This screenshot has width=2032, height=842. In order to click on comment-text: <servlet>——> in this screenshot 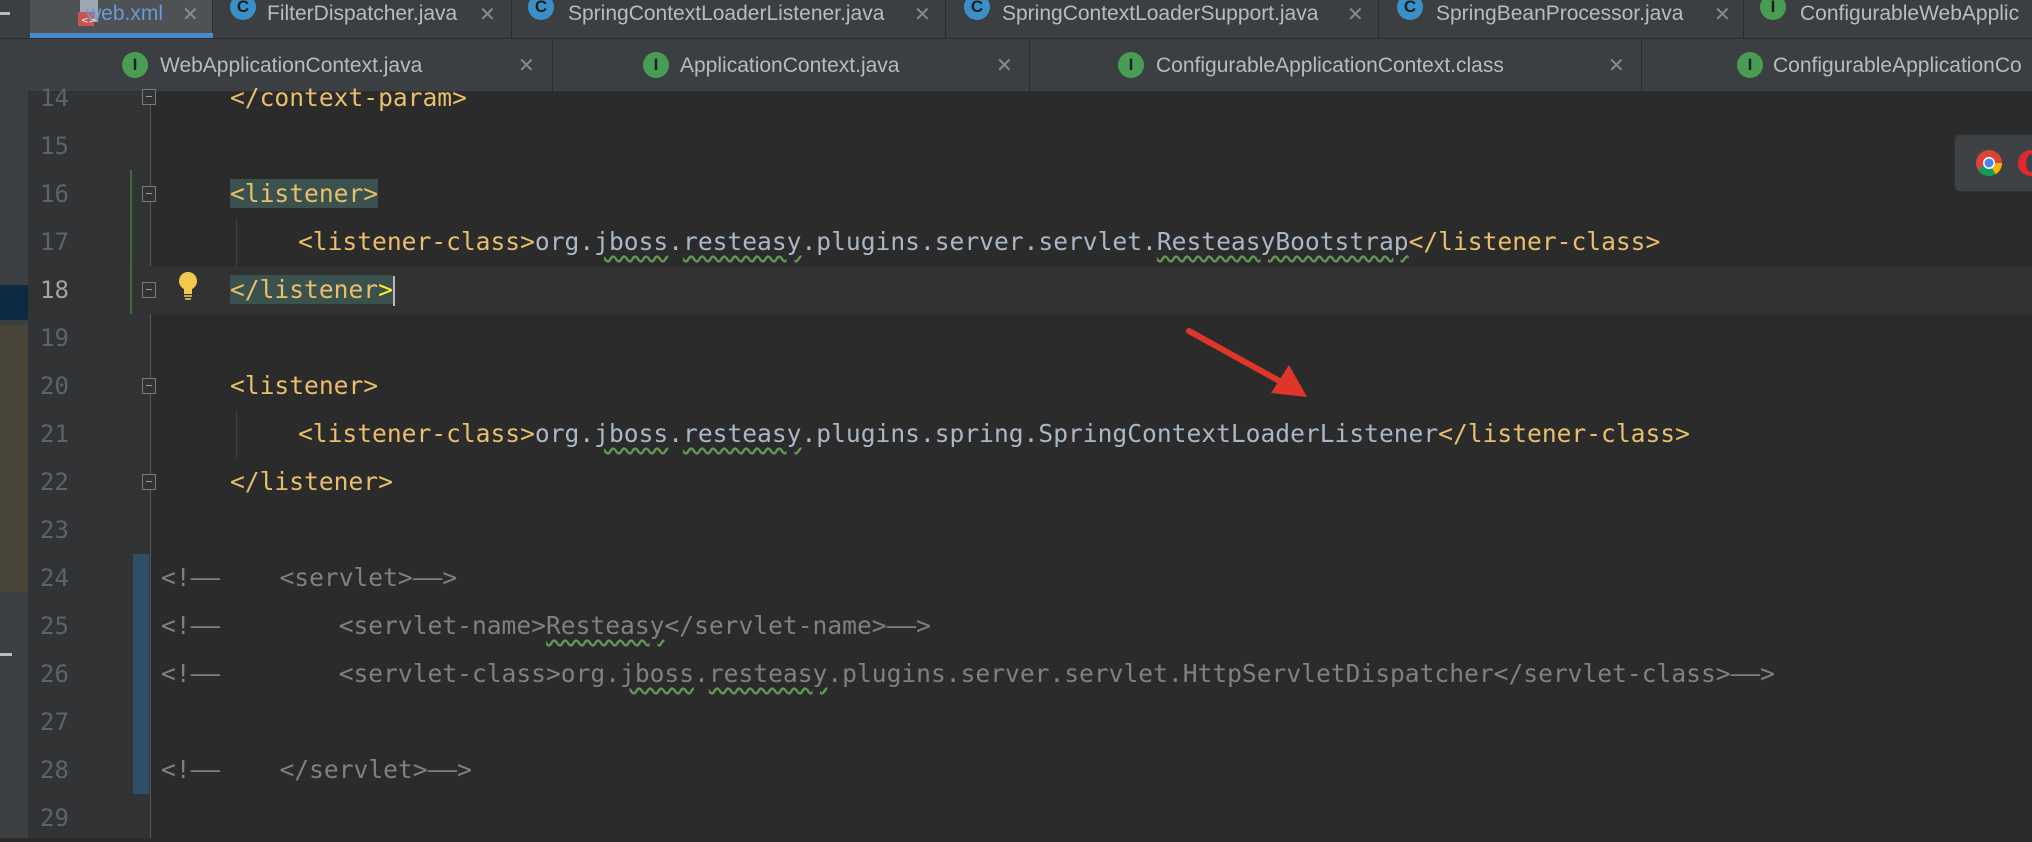, I will do `click(339, 577)`.